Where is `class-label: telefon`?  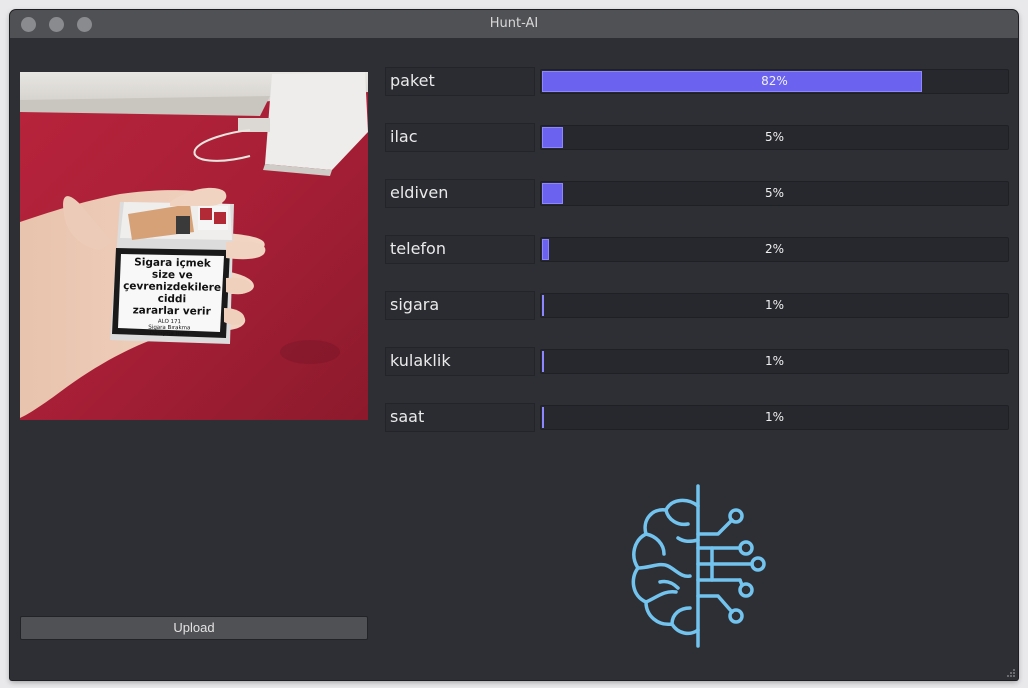 class-label: telefon is located at coordinates (460, 249).